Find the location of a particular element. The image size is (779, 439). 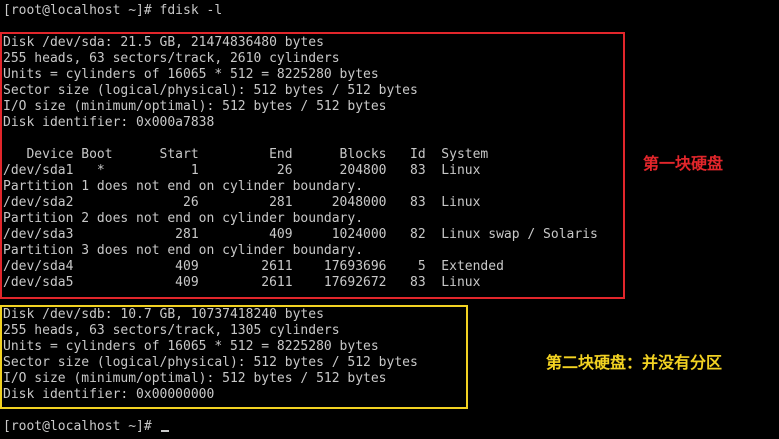

cursor is located at coordinates (164, 431).